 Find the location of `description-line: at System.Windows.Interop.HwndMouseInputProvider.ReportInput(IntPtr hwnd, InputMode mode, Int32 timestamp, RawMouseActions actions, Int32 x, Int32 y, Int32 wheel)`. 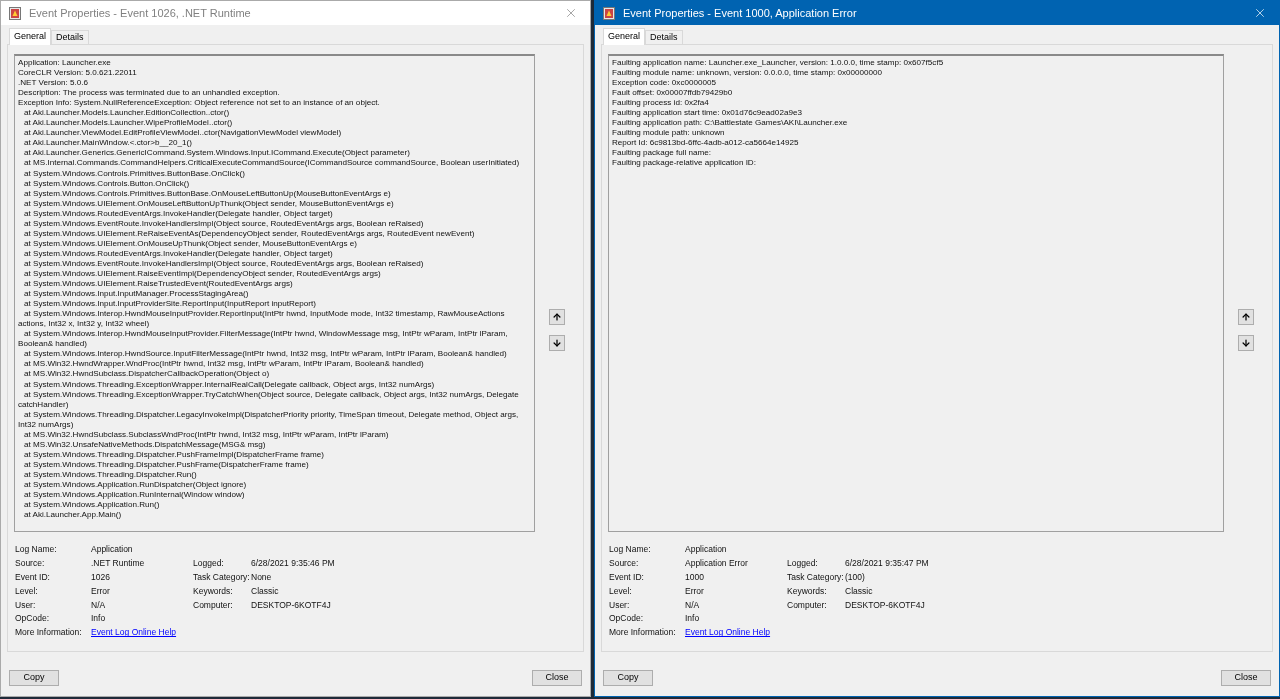

description-line: at System.Windows.Interop.HwndMouseInputProvider.ReportInput(IntPtr hwnd, InputMode mode, Int32 timestamp, RawMouseActions actions, Int32 x, Int32 y, Int32 wheel) is located at coordinates (262, 319).